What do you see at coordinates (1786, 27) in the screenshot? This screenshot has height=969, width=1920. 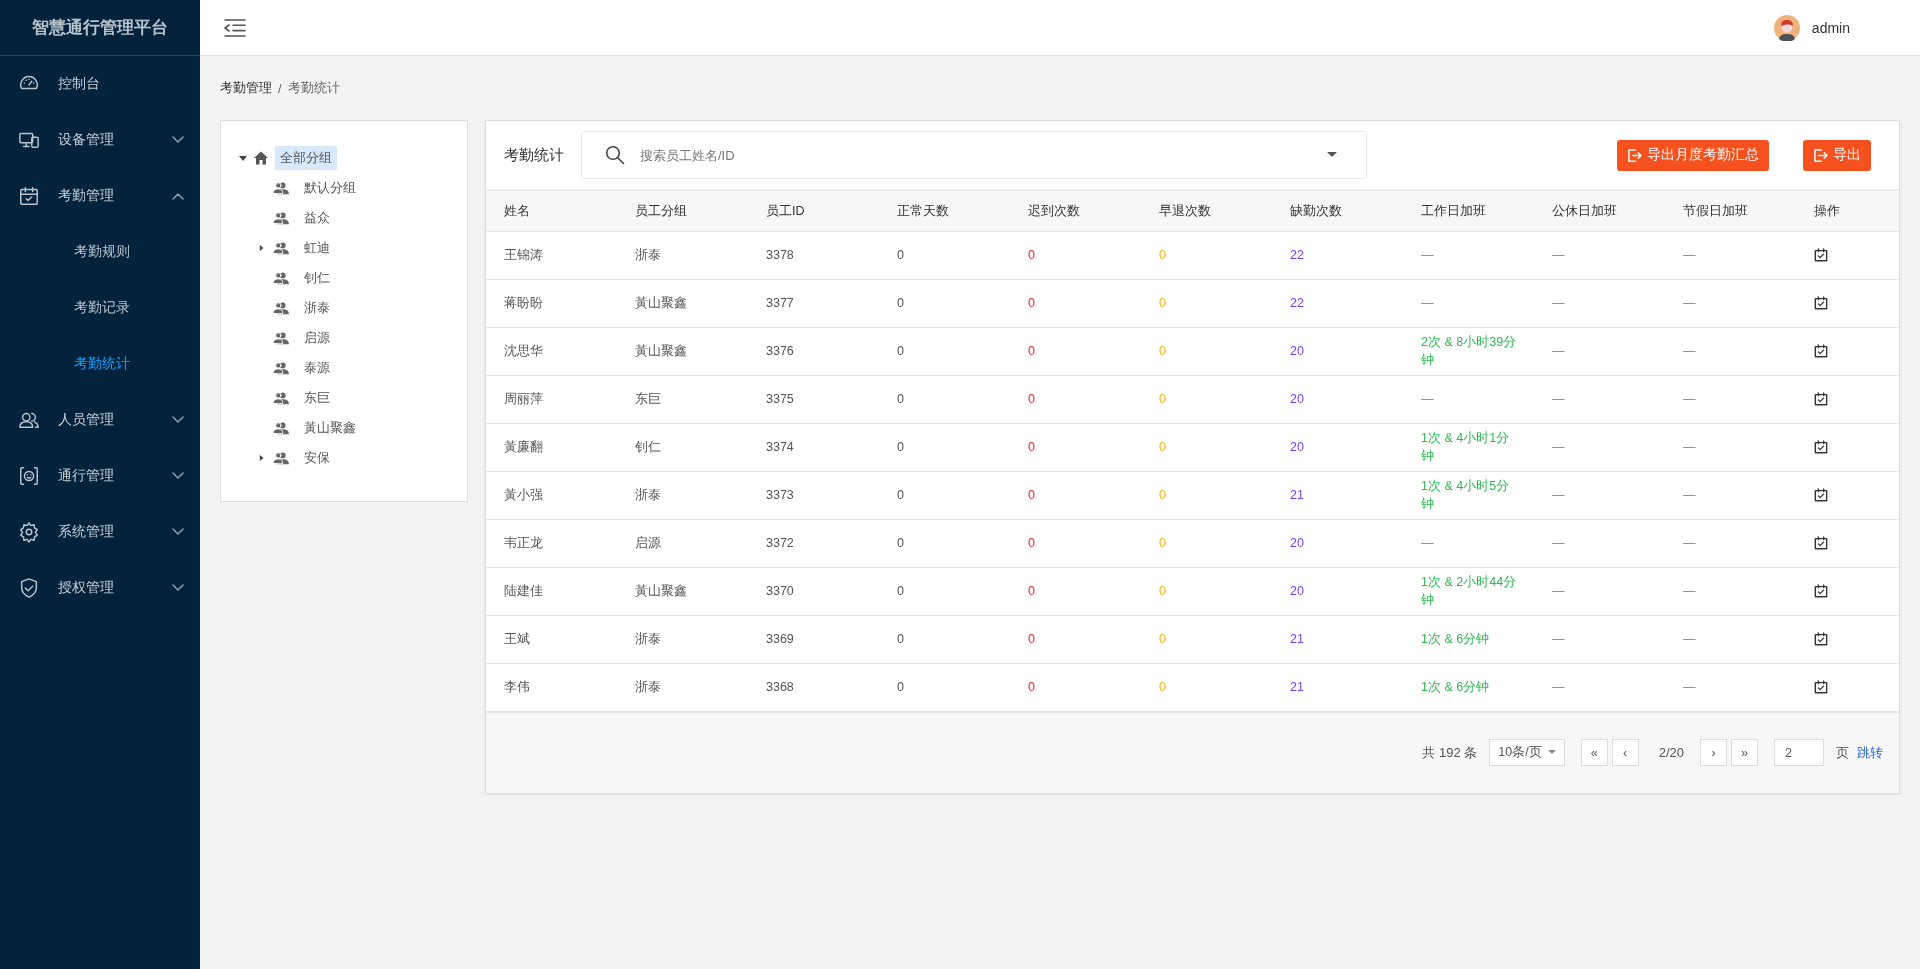 I see `avatar` at bounding box center [1786, 27].